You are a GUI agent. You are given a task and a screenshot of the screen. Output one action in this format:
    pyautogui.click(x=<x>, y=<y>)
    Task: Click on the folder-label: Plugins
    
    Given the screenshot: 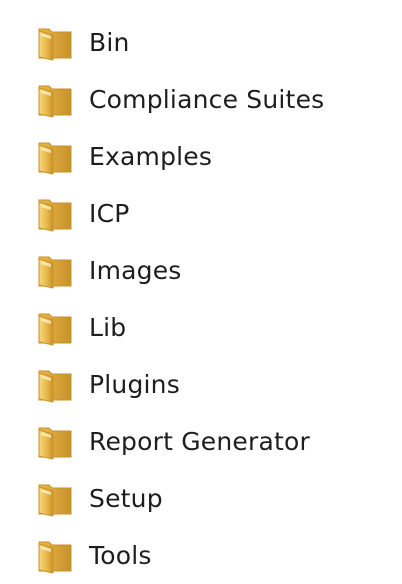 What is the action you would take?
    pyautogui.click(x=134, y=384)
    